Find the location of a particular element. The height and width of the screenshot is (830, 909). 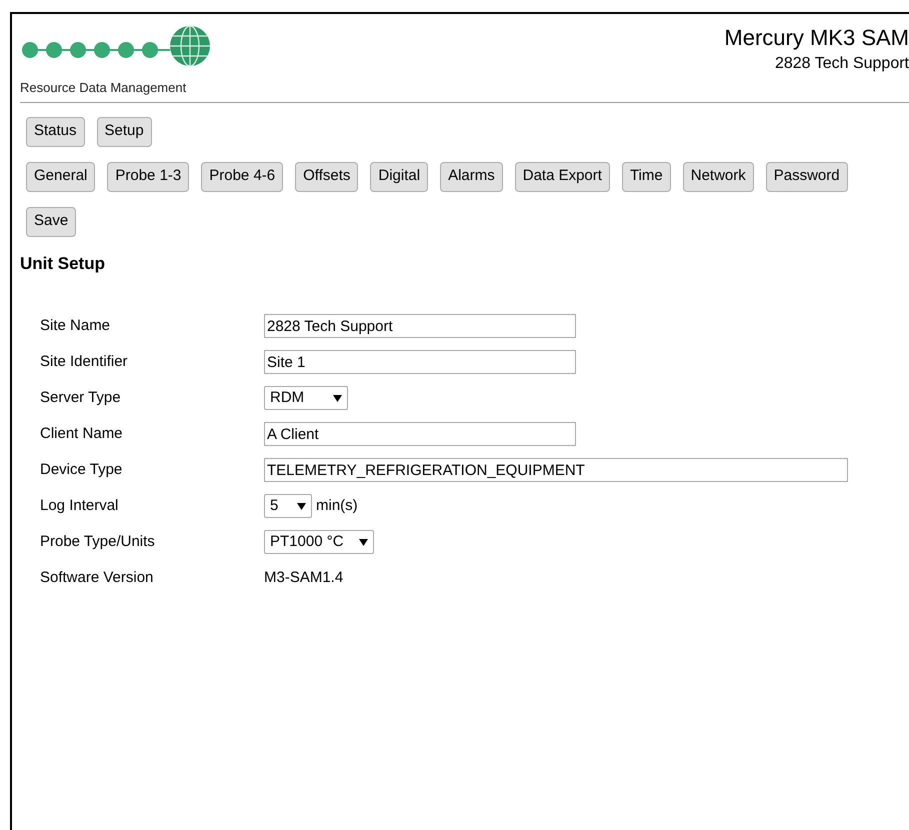

logo-caption: Resource Data Management is located at coordinates (104, 88).